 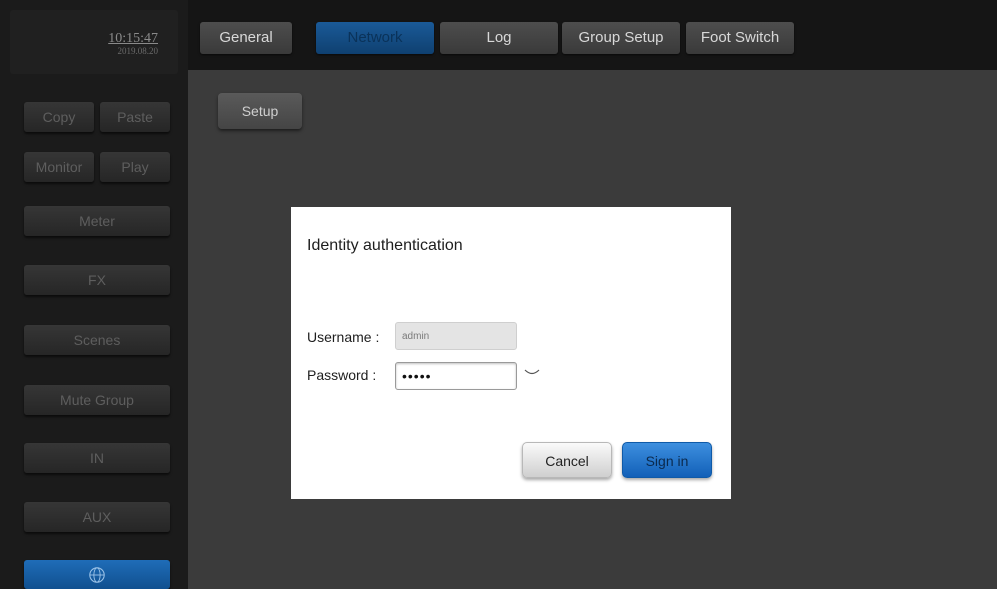 What do you see at coordinates (133, 38) in the screenshot?
I see `clock-time: 10:15:47` at bounding box center [133, 38].